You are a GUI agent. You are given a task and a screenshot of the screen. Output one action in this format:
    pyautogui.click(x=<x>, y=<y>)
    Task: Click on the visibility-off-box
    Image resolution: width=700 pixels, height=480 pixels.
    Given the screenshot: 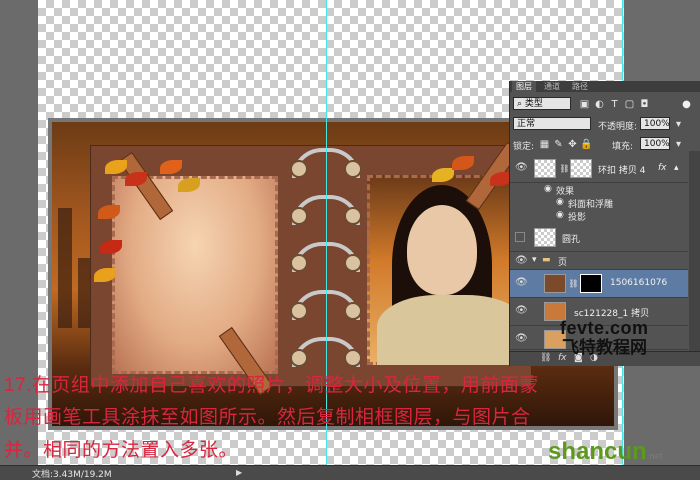 What is the action you would take?
    pyautogui.click(x=520, y=237)
    